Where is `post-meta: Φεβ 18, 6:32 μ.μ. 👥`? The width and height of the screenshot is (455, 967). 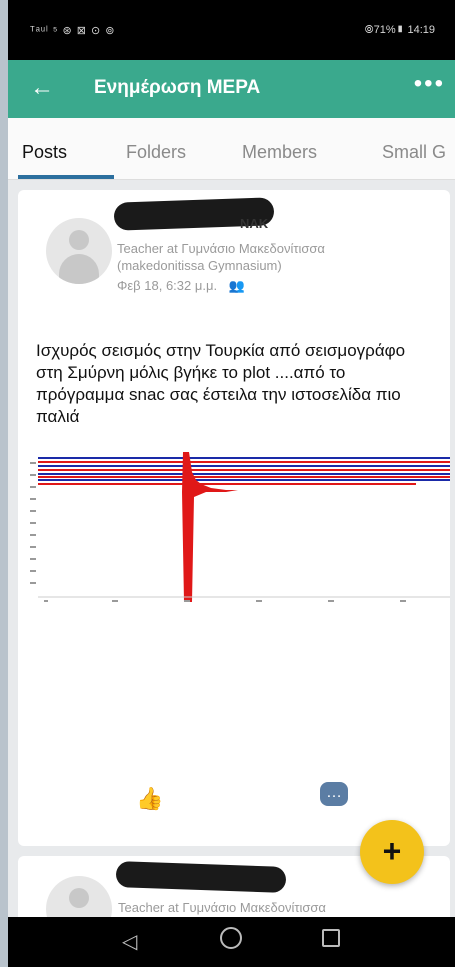 post-meta: Φεβ 18, 6:32 μ.μ. 👥 is located at coordinates (181, 286).